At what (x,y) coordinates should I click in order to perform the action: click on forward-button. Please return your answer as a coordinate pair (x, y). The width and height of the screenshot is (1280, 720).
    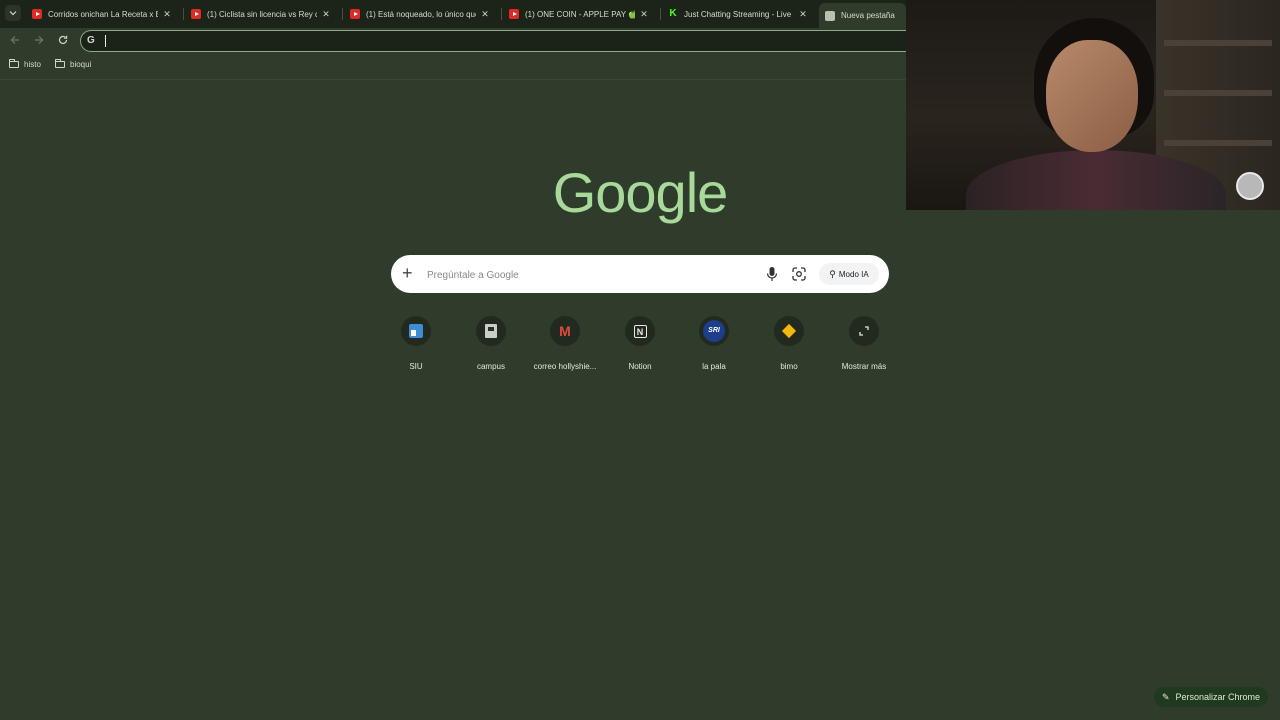
    Looking at the image, I should click on (39, 41).